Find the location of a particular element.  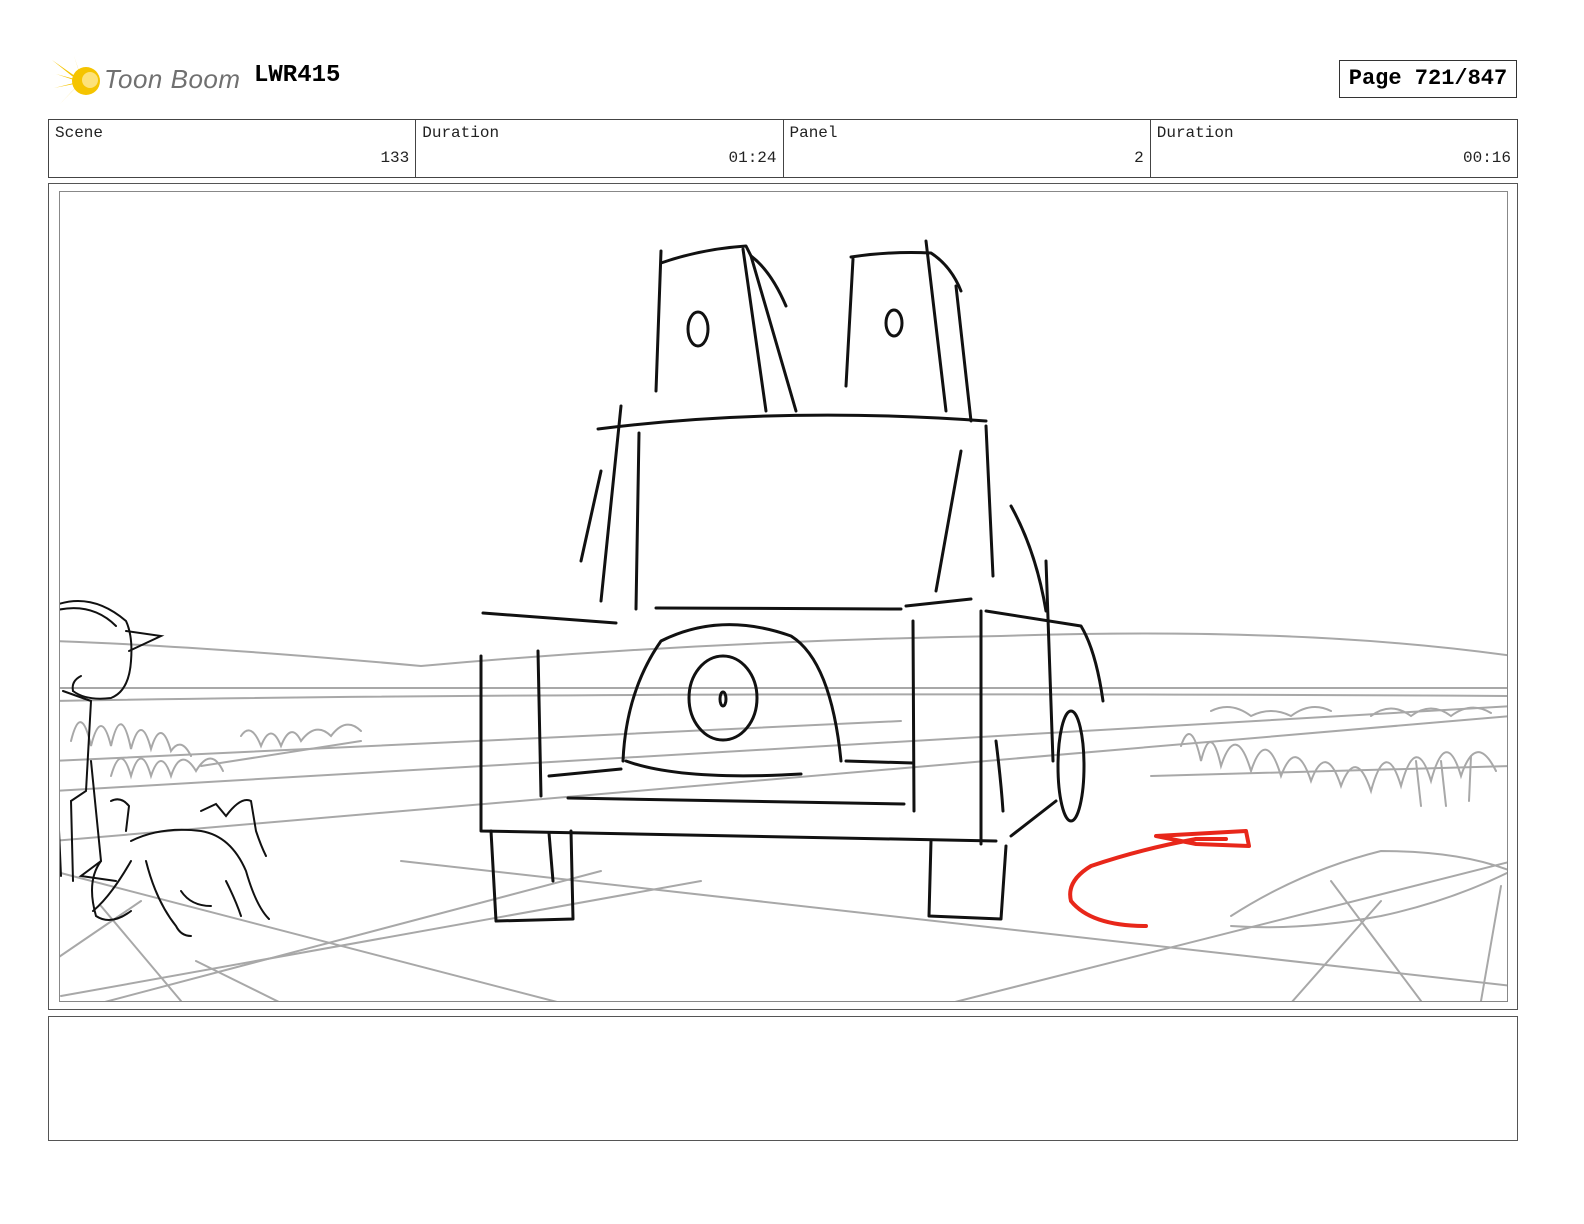

panel-duration-label: Duration is located at coordinates (1195, 133).